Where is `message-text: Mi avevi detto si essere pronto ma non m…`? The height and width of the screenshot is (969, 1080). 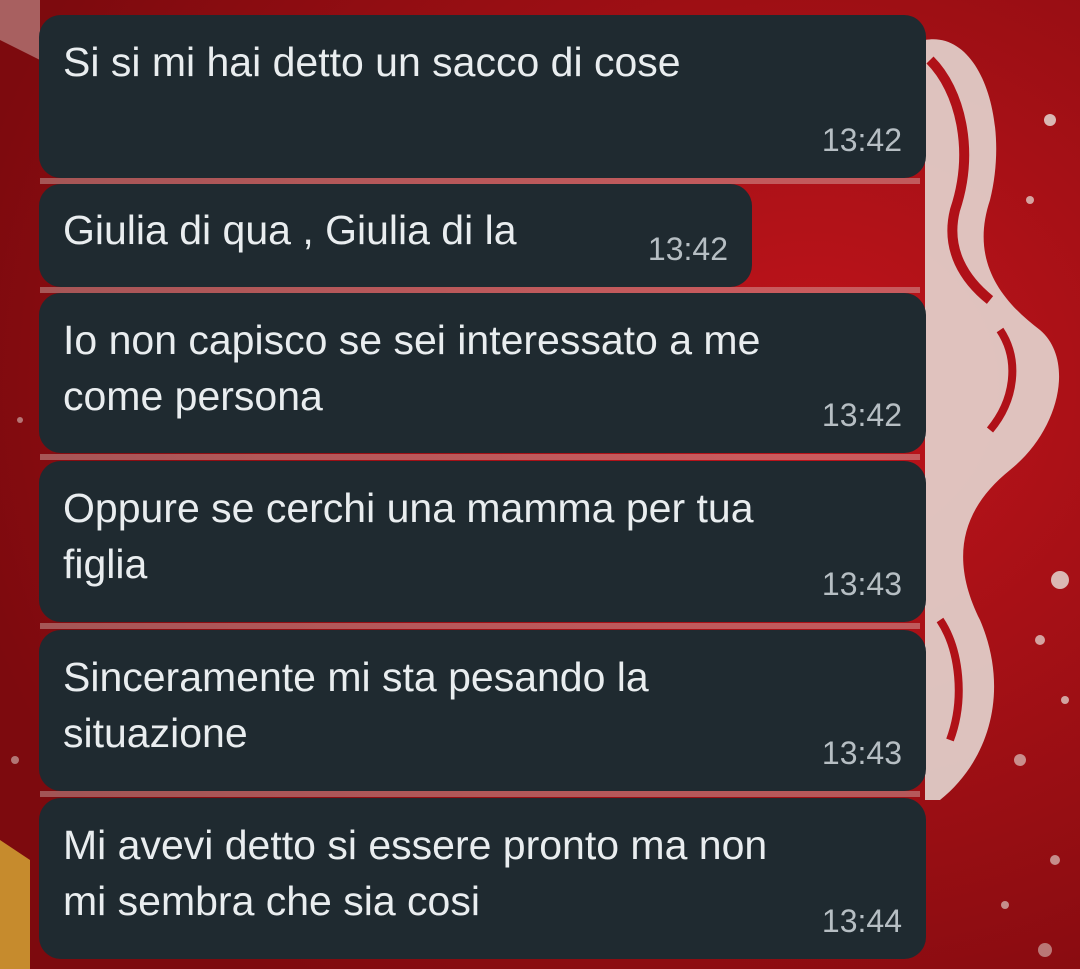 message-text: Mi avevi detto si essere pronto ma non m… is located at coordinates (415, 873).